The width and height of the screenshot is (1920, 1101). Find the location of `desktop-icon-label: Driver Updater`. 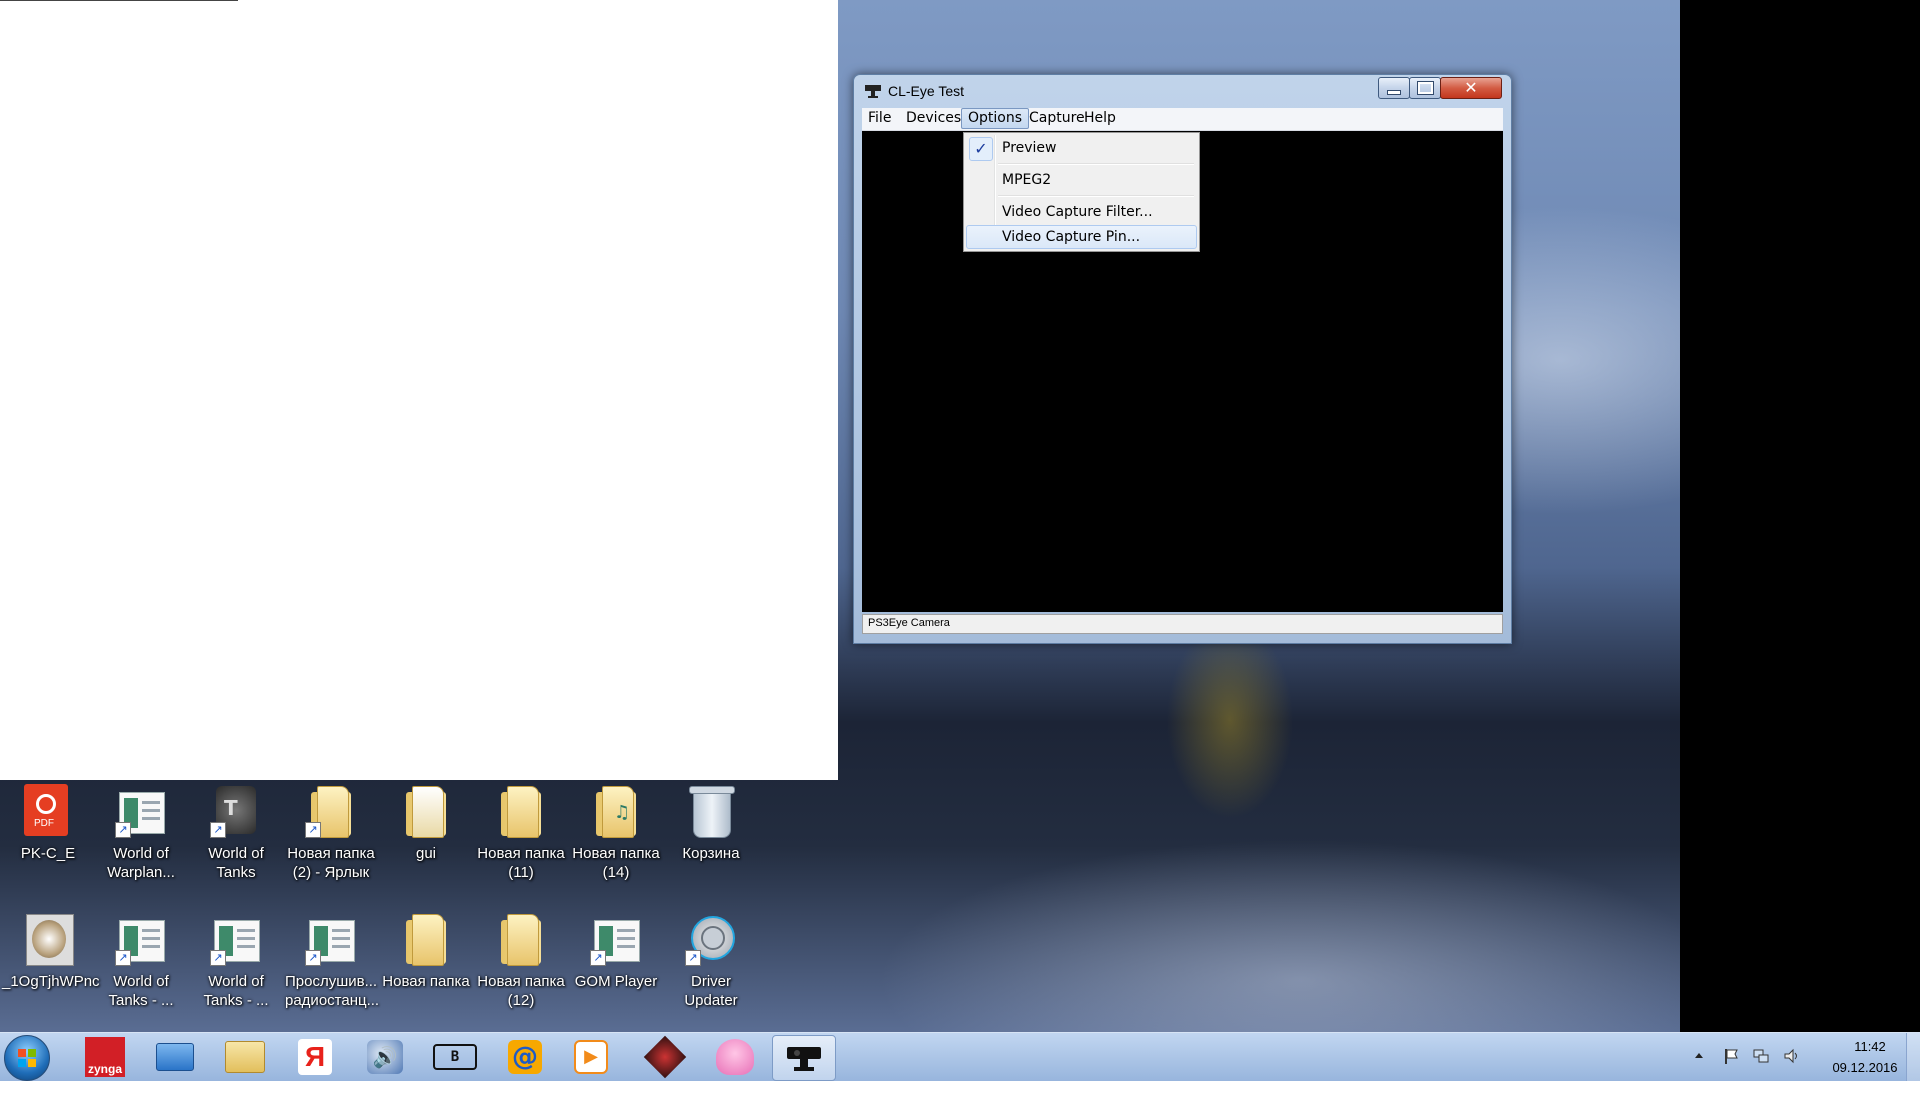

desktop-icon-label: Driver Updater is located at coordinates (711, 991).